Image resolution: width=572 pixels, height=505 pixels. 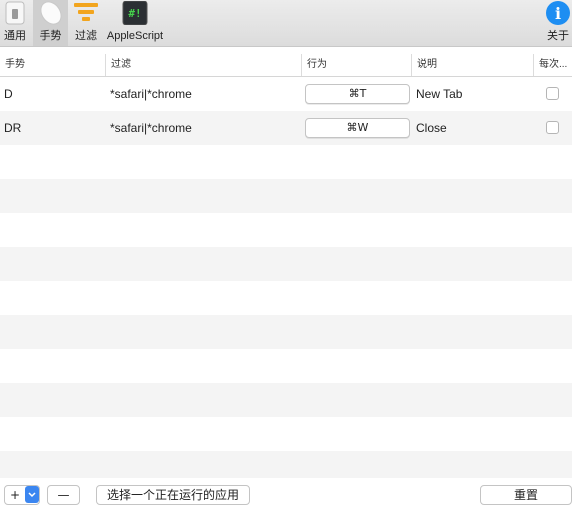 I want to click on add-label: +, so click(x=15, y=495).